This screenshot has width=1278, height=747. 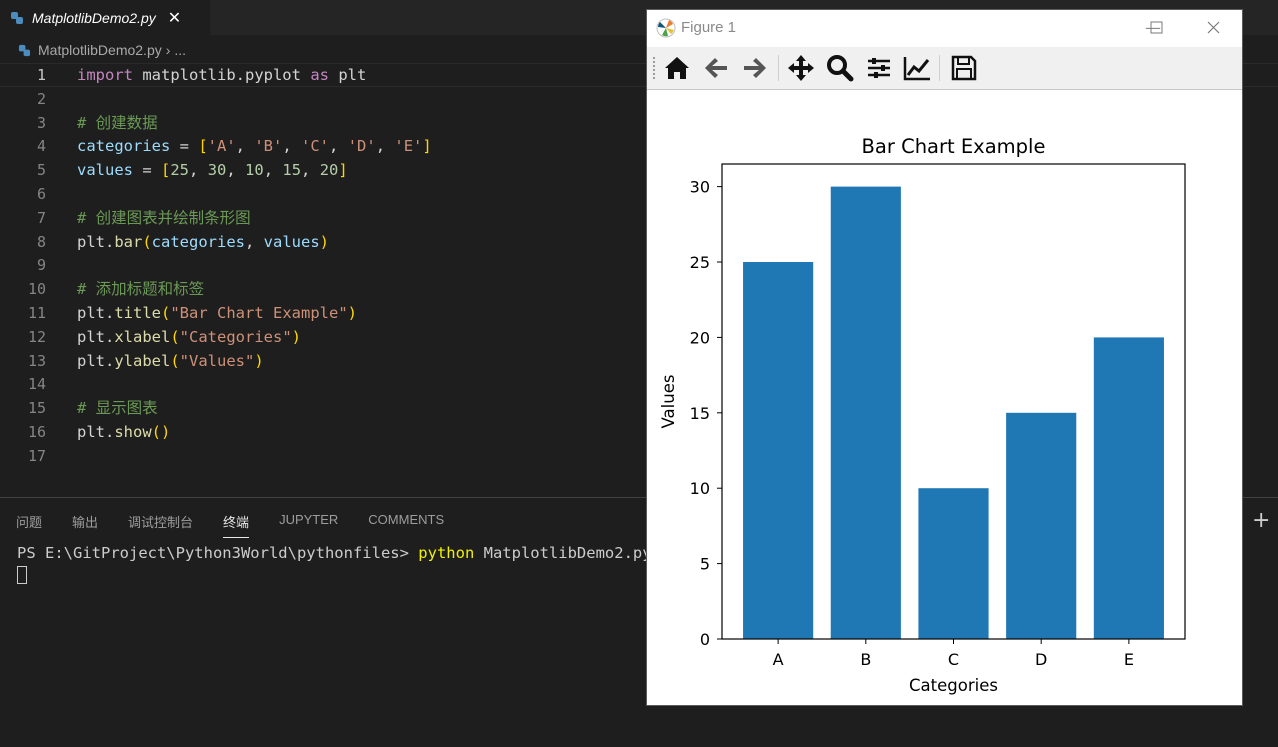 I want to click on panel-tab: 调试控制台, so click(x=160, y=525).